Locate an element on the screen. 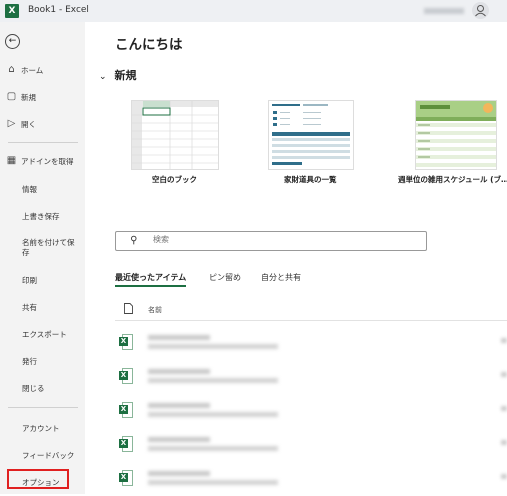 The width and height of the screenshot is (507, 496). schedule-thumbnail is located at coordinates (456, 135).